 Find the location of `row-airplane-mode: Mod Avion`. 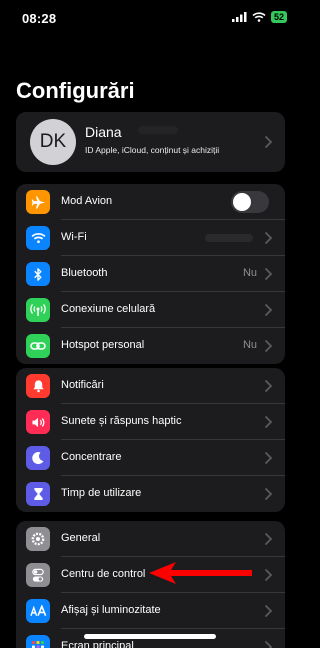

row-airplane-mode: Mod Avion is located at coordinates (150, 202).